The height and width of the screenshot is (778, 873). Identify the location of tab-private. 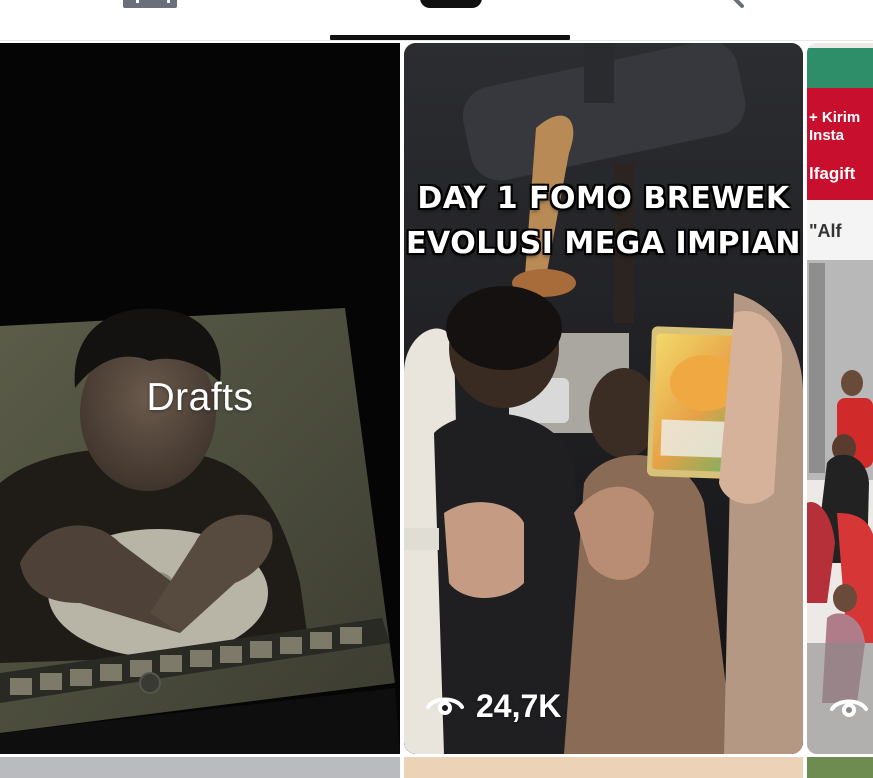
(450, 20).